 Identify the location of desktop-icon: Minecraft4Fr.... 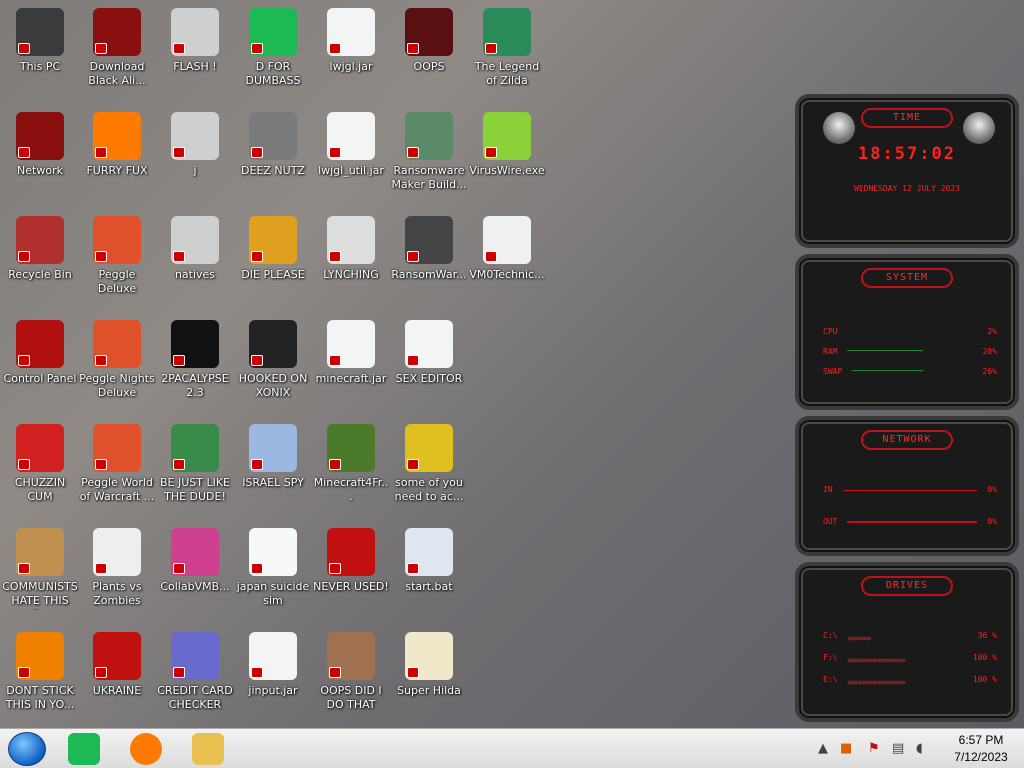
(351, 466).